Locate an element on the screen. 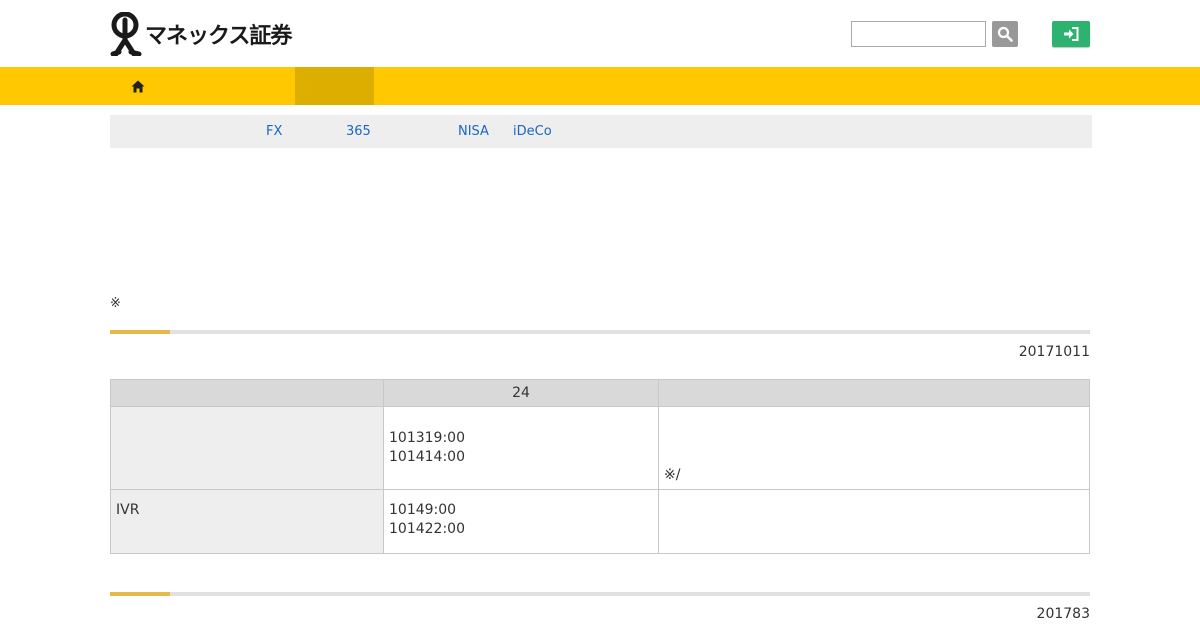 The image size is (1200, 630). monex-logo: マネックス証券 is located at coordinates (201, 34).